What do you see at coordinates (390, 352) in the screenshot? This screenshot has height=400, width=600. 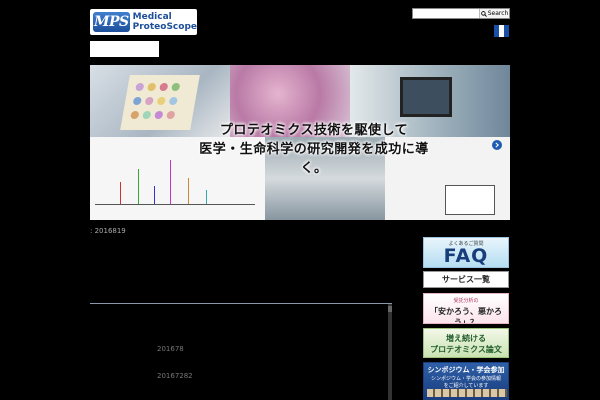 I see `scrollbar` at bounding box center [390, 352].